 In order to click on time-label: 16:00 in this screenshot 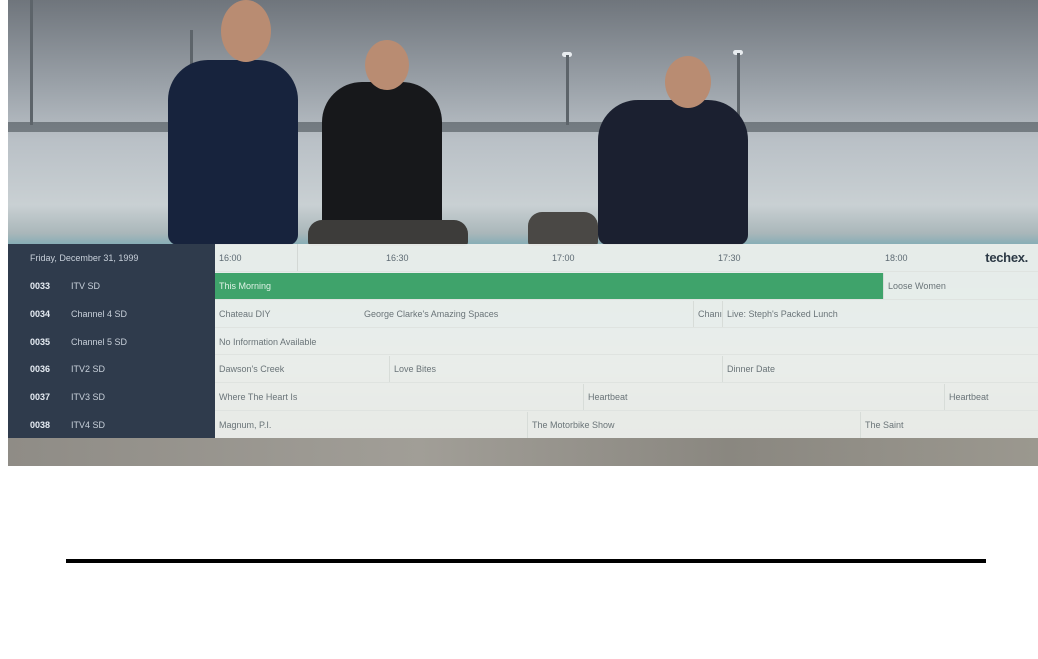, I will do `click(230, 258)`.